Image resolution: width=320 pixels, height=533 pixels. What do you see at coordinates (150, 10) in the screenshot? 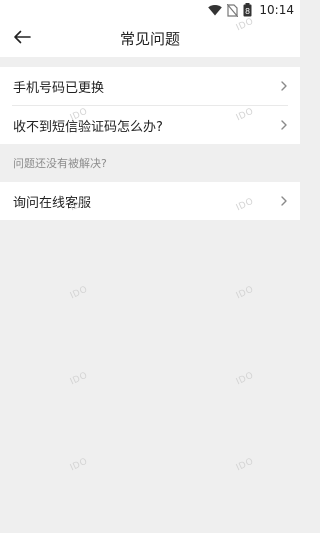
I see `status-bar: 8 10:14` at bounding box center [150, 10].